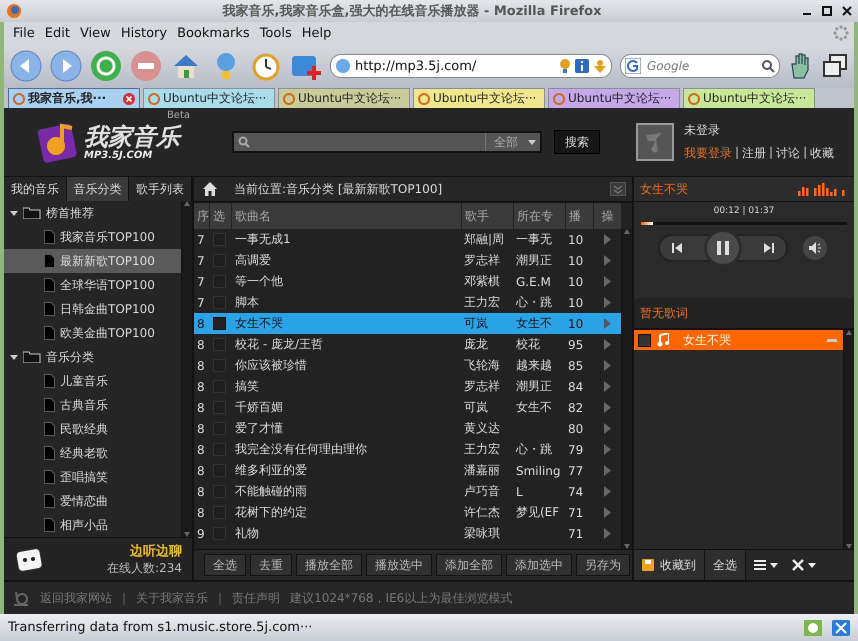 The image size is (858, 641). What do you see at coordinates (582, 66) in the screenshot?
I see `info-icon` at bounding box center [582, 66].